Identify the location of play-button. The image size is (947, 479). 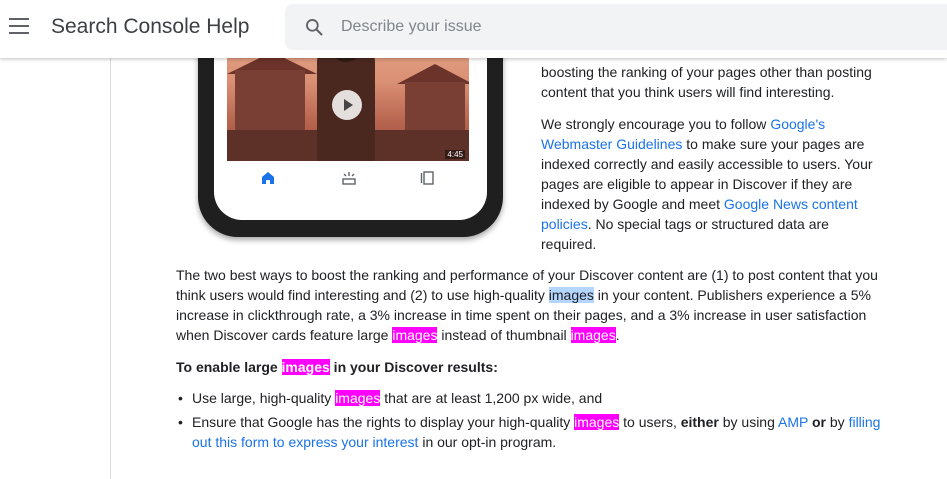
(347, 105).